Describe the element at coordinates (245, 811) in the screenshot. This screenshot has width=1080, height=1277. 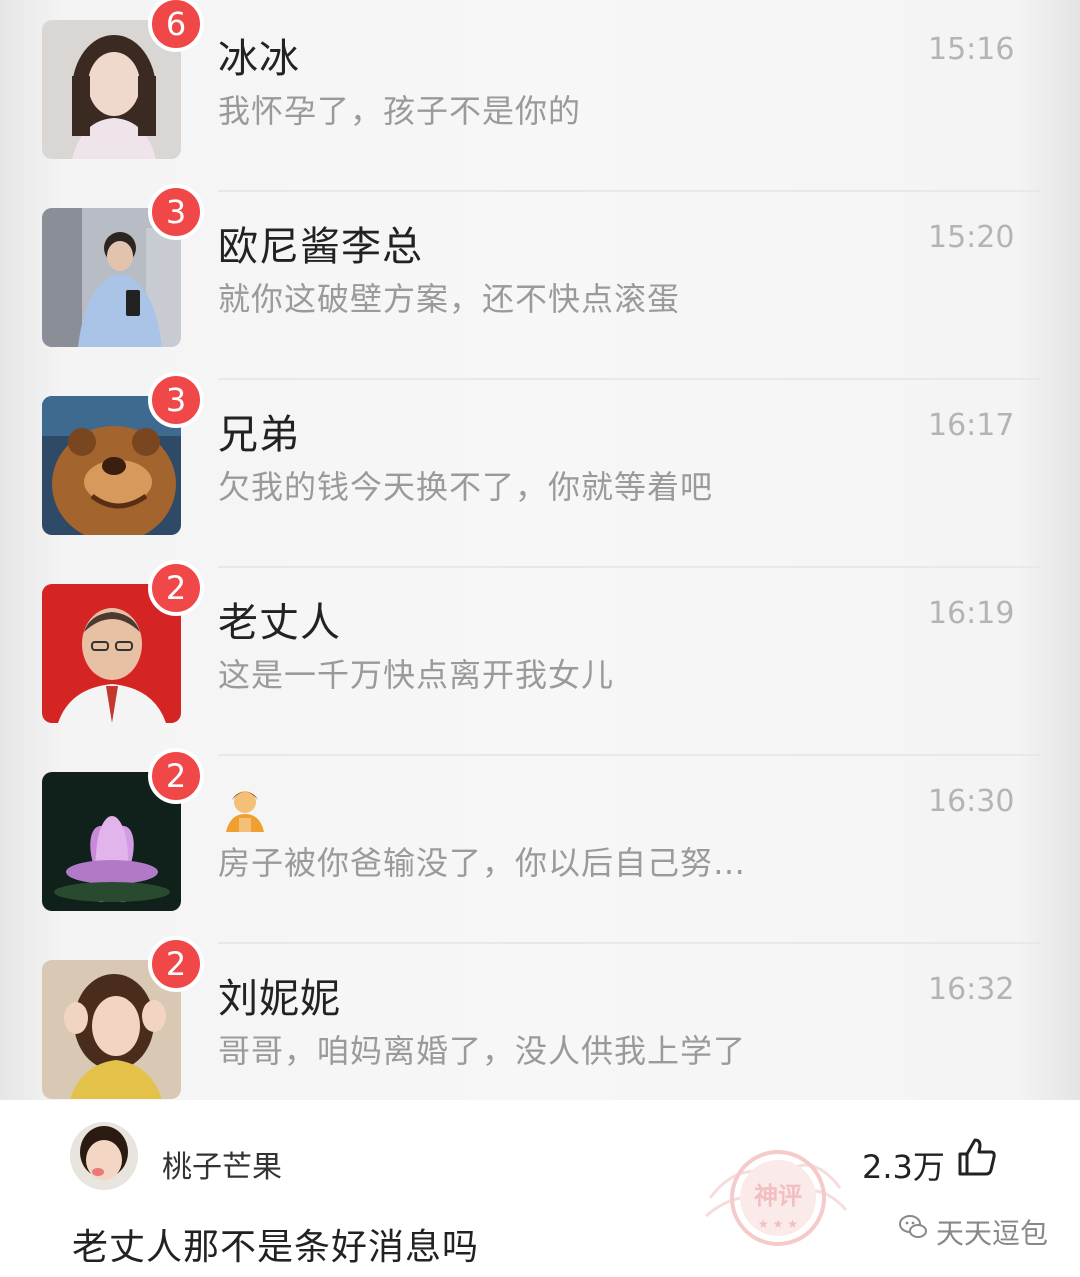
I see `person-emoji-icon` at that location.